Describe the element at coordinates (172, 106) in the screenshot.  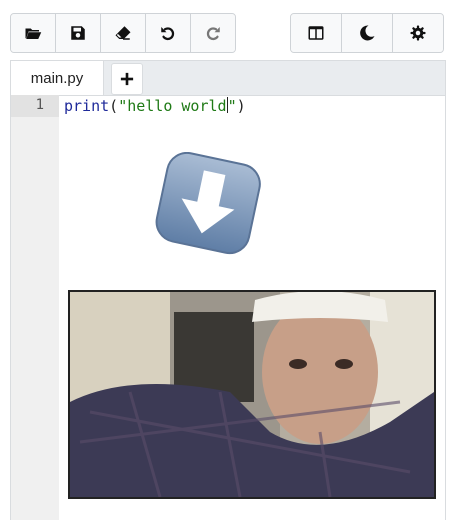
I see `code-string: "hello world` at that location.